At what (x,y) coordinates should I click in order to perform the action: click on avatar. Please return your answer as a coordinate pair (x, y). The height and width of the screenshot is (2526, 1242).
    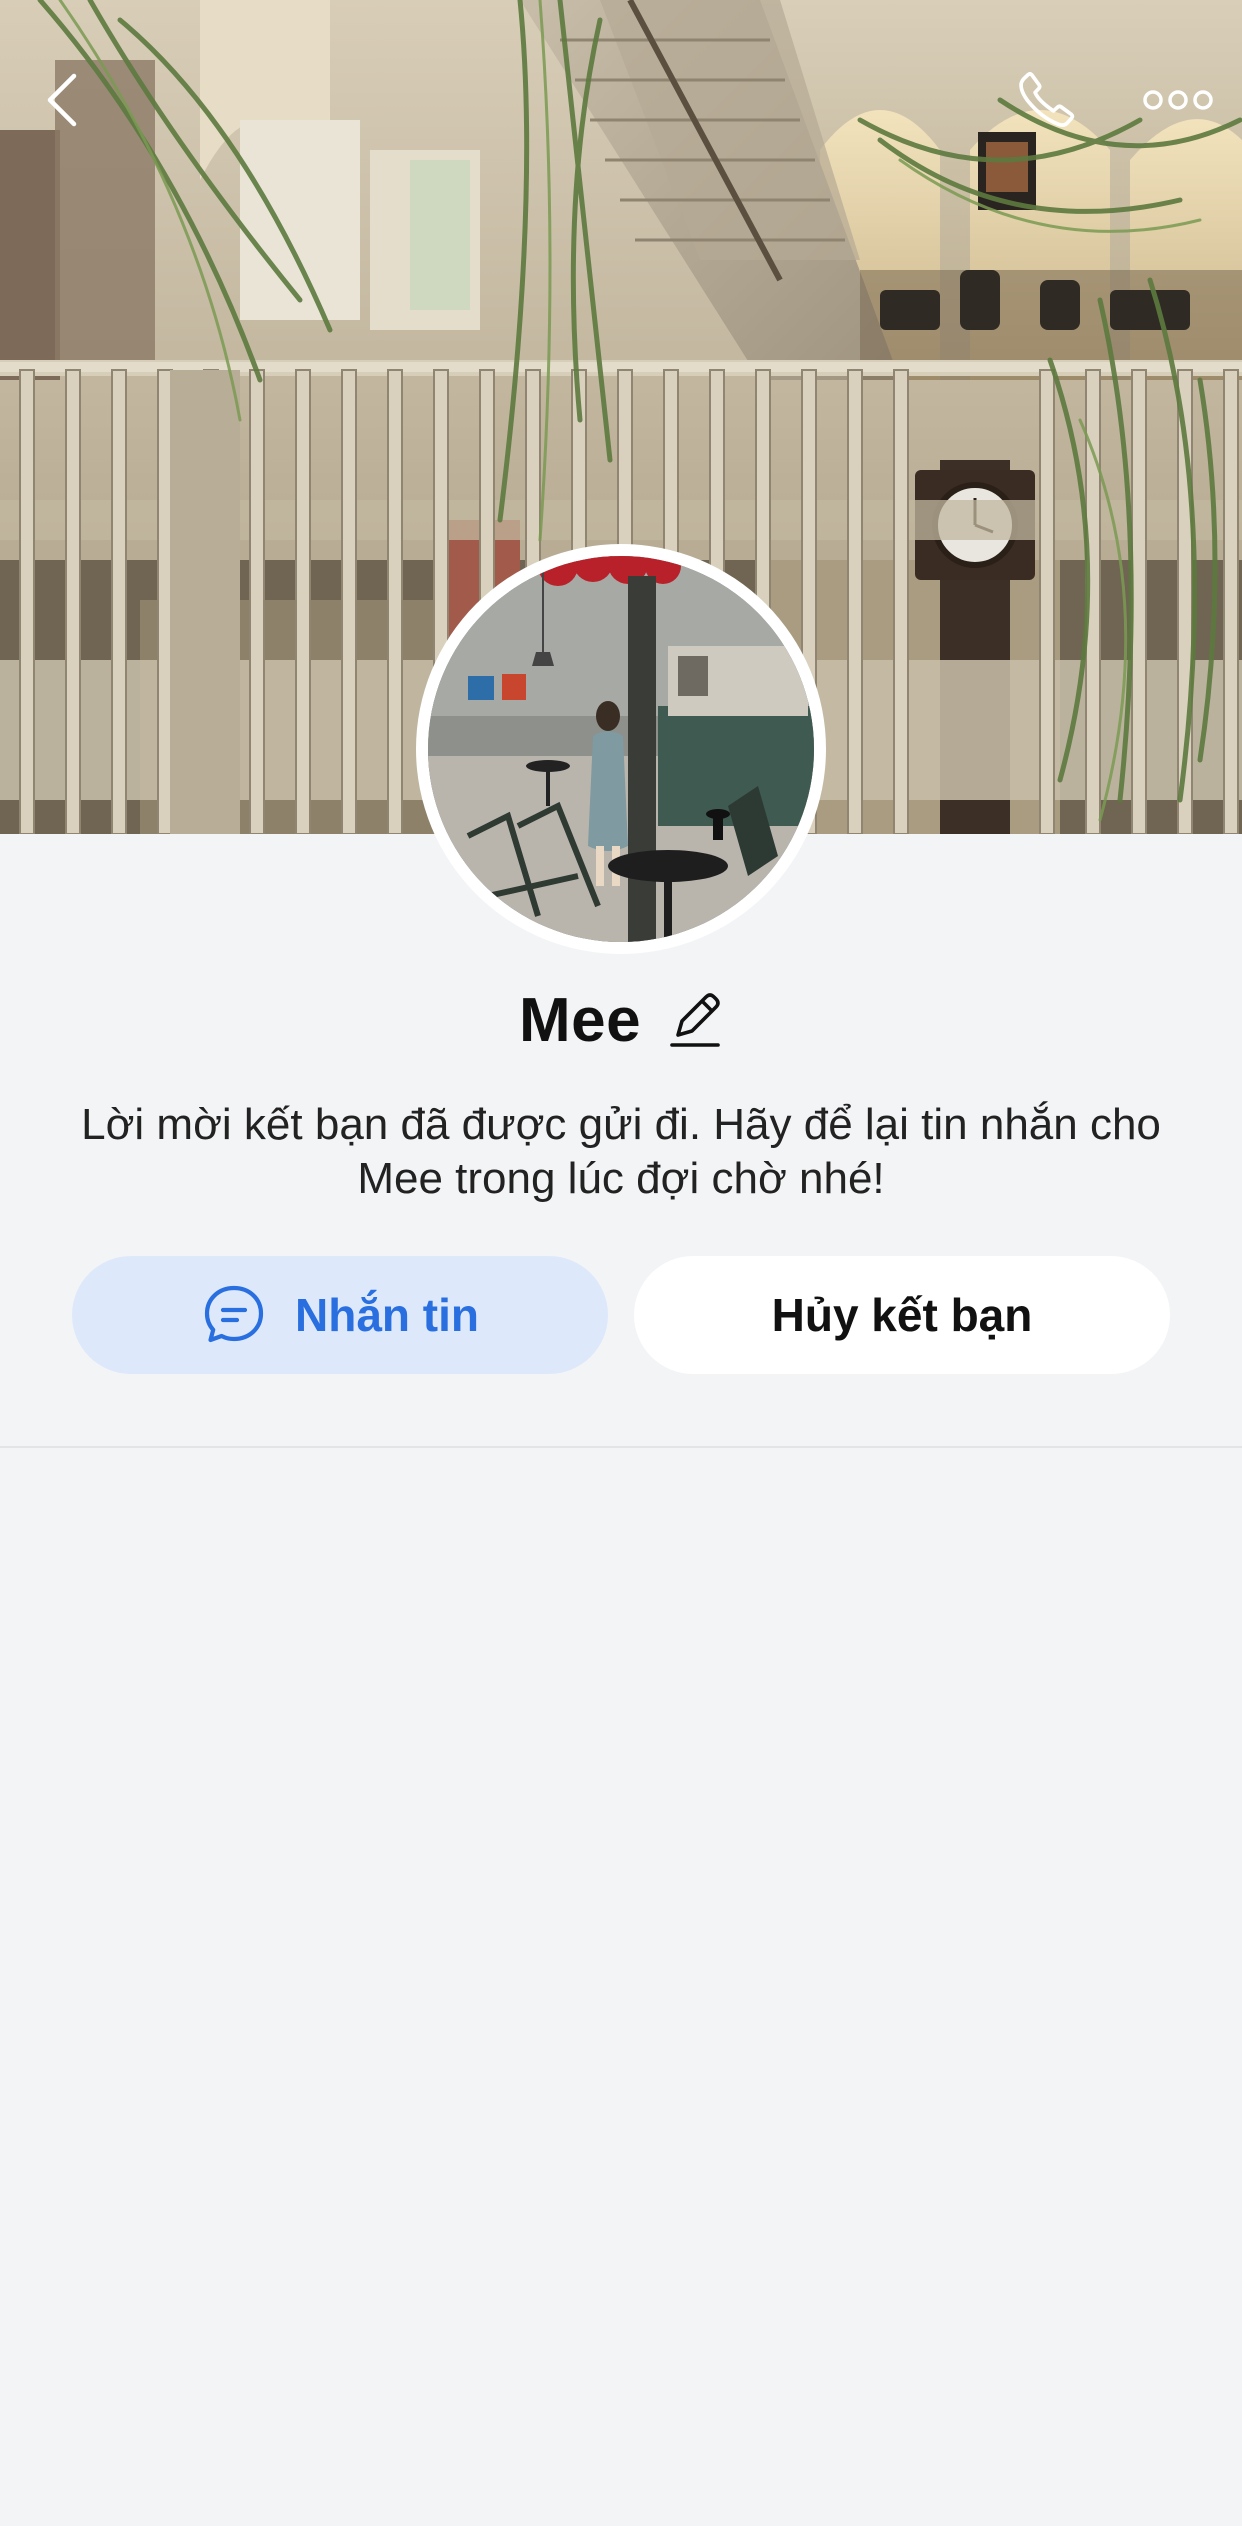
    Looking at the image, I should click on (621, 749).